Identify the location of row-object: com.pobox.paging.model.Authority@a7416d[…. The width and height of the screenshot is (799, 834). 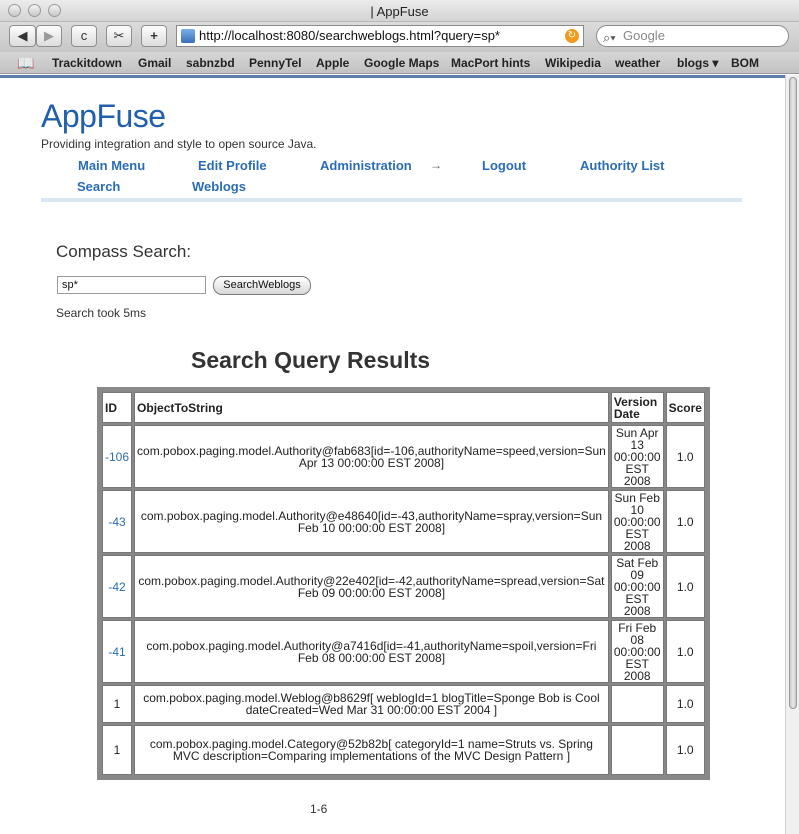
(371, 651).